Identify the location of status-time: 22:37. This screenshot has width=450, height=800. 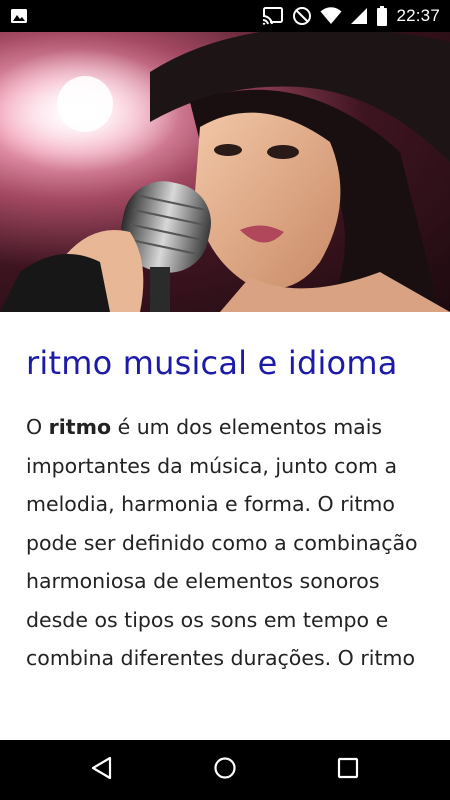
(418, 15).